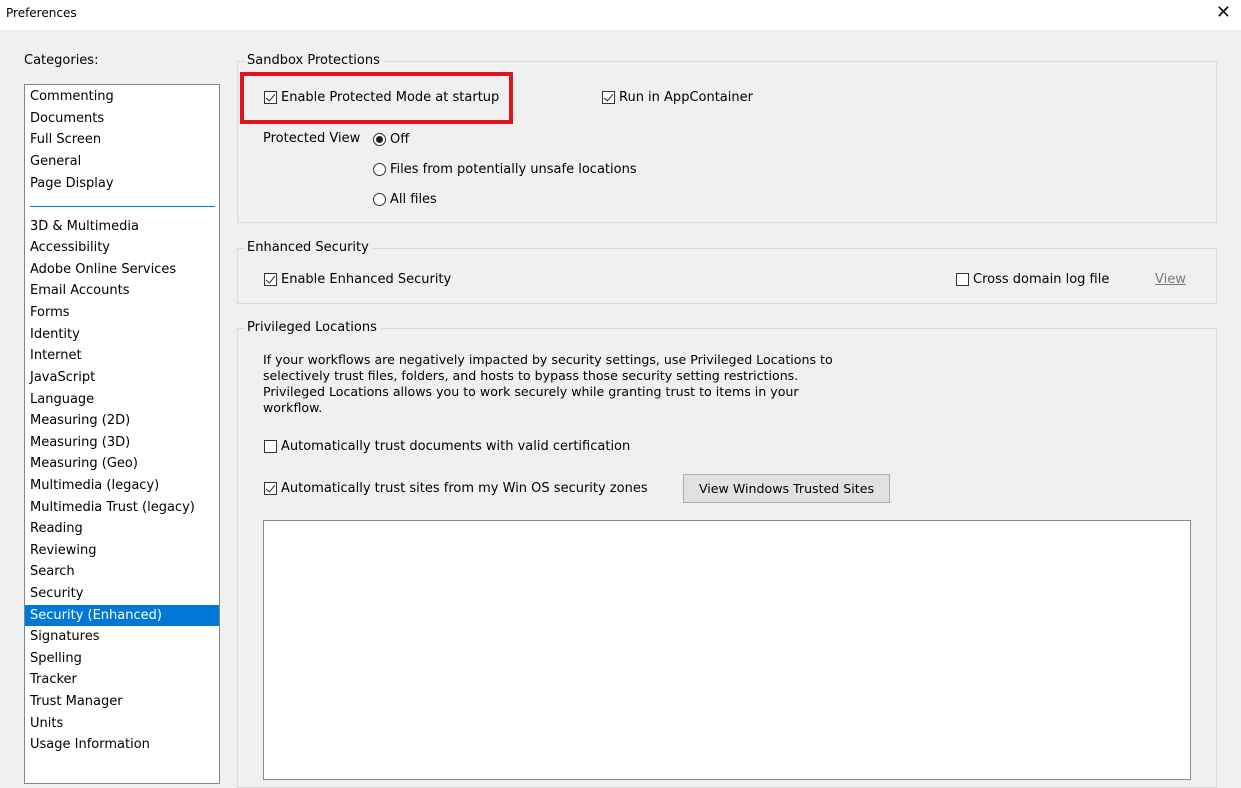 This screenshot has height=788, width=1241. Describe the element at coordinates (122, 247) in the screenshot. I see `category-accessibility: Accessibility` at that location.